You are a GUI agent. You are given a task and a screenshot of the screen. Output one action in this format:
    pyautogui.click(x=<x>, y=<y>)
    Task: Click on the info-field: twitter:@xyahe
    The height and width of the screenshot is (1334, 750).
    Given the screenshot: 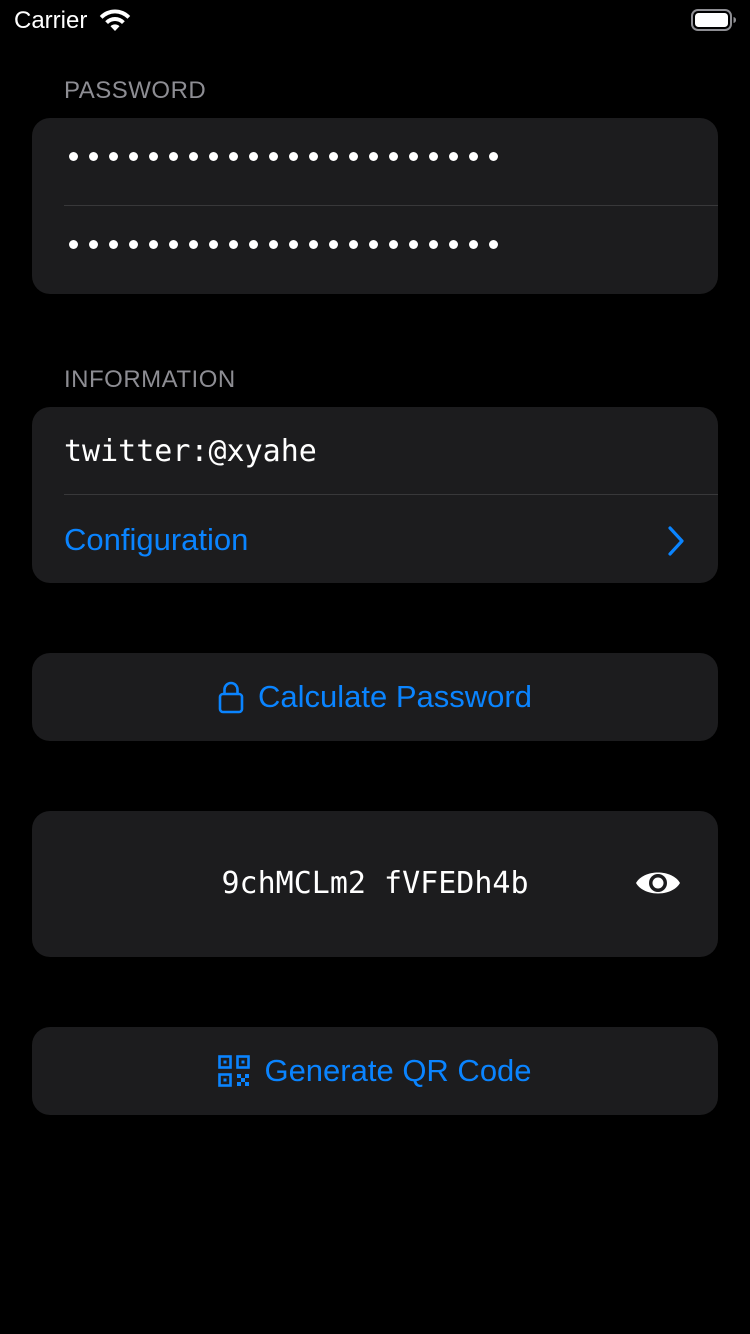 What is the action you would take?
    pyautogui.click(x=375, y=451)
    